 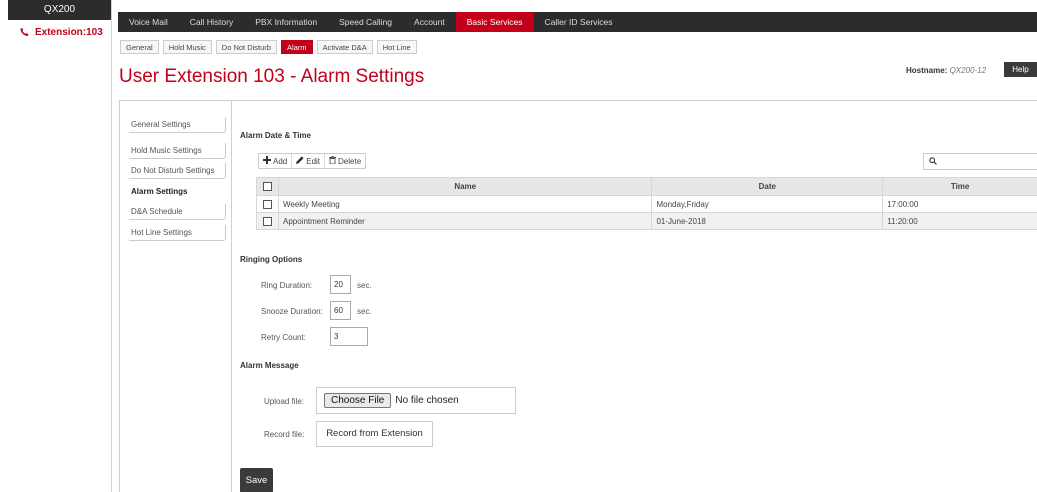 I want to click on left-rail: QX200 Extension:103, so click(x=60, y=246).